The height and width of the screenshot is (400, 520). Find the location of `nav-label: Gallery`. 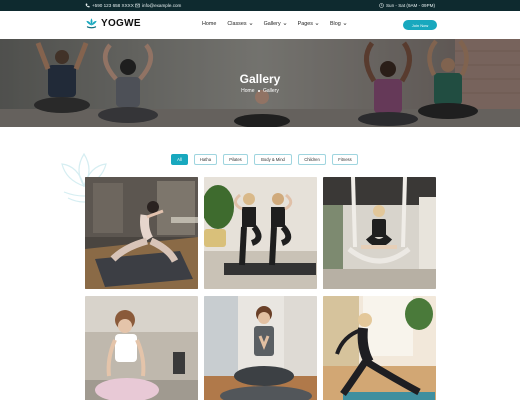

nav-label: Gallery is located at coordinates (272, 24).